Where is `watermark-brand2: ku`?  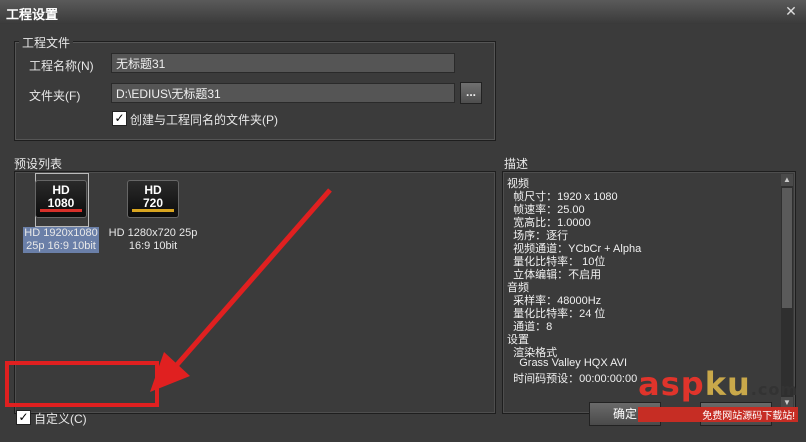
watermark-brand2: ku is located at coordinates (727, 384).